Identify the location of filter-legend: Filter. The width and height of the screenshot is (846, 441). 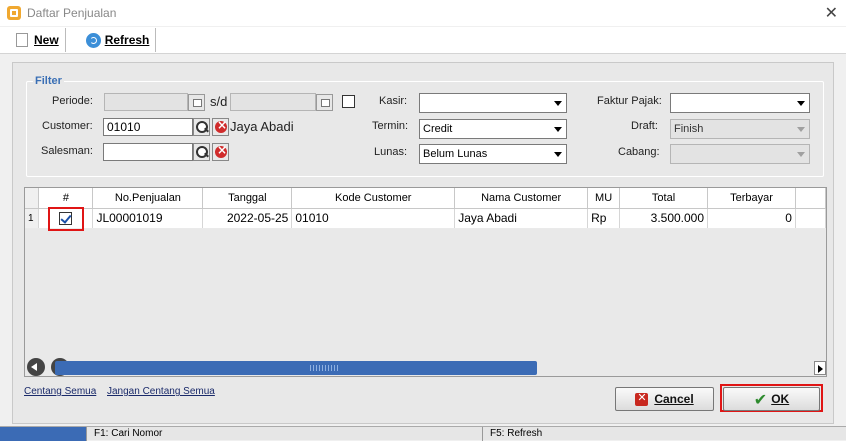
(48, 81).